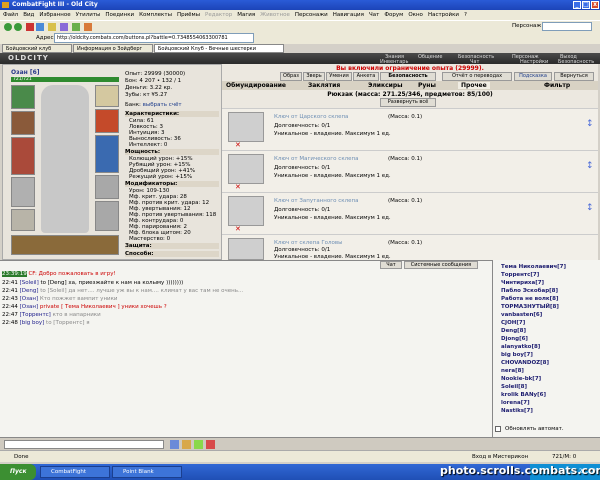  I want to click on translit-icon, so click(198, 444).